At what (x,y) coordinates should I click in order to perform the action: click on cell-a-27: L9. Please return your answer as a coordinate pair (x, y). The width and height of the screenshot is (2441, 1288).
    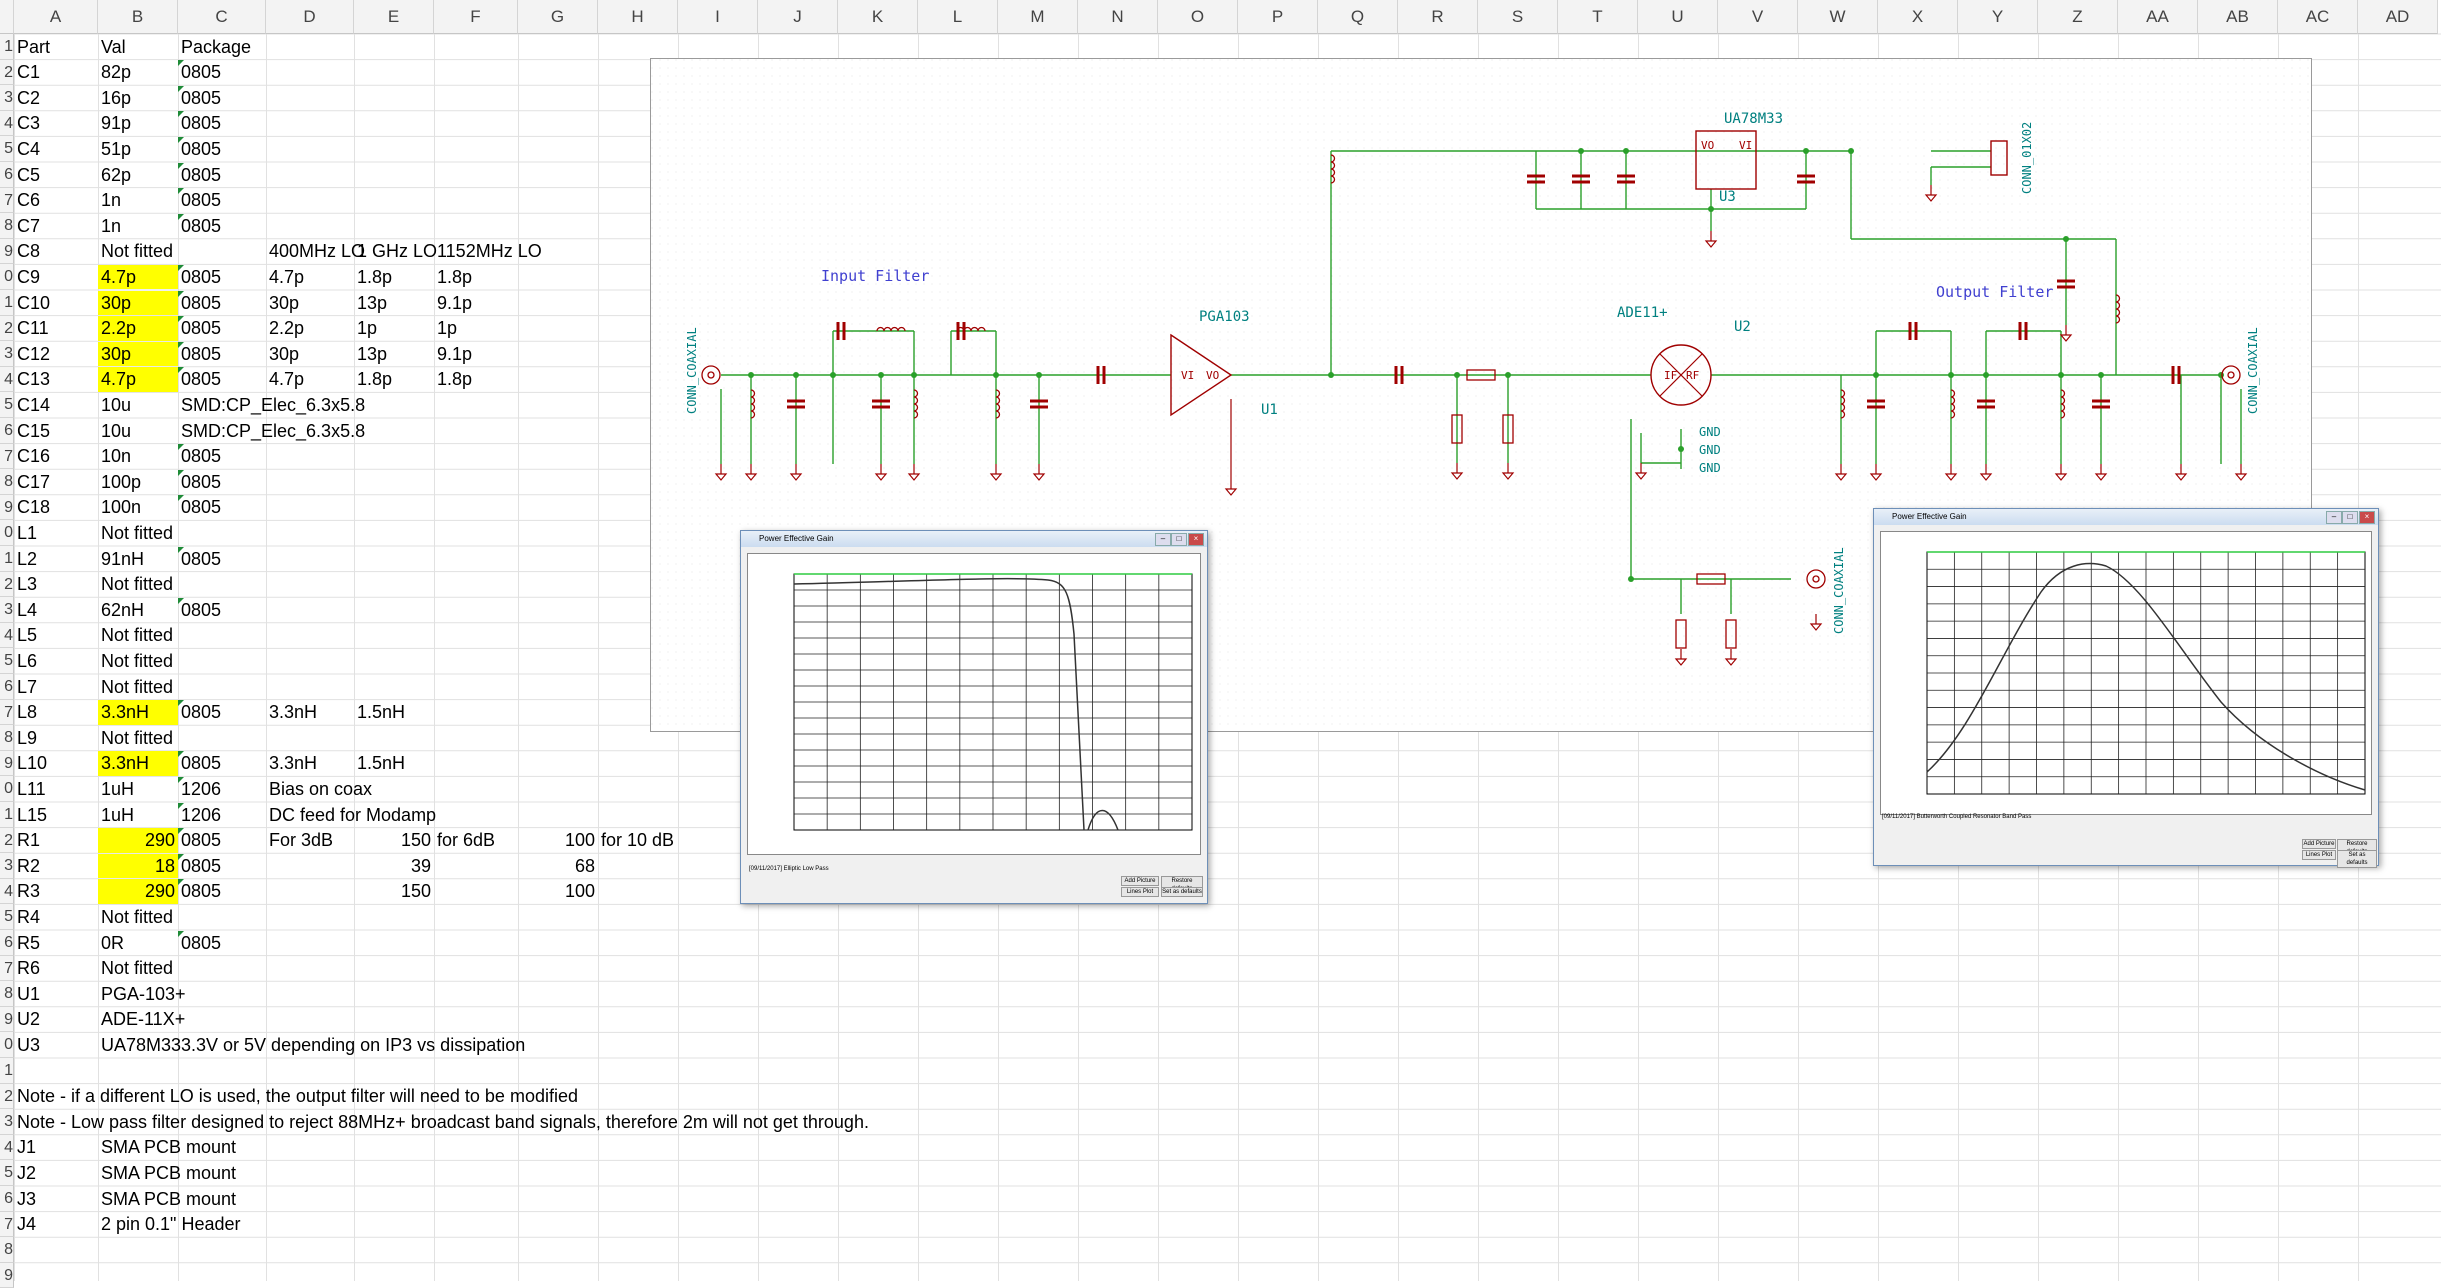
    Looking at the image, I should click on (25, 738).